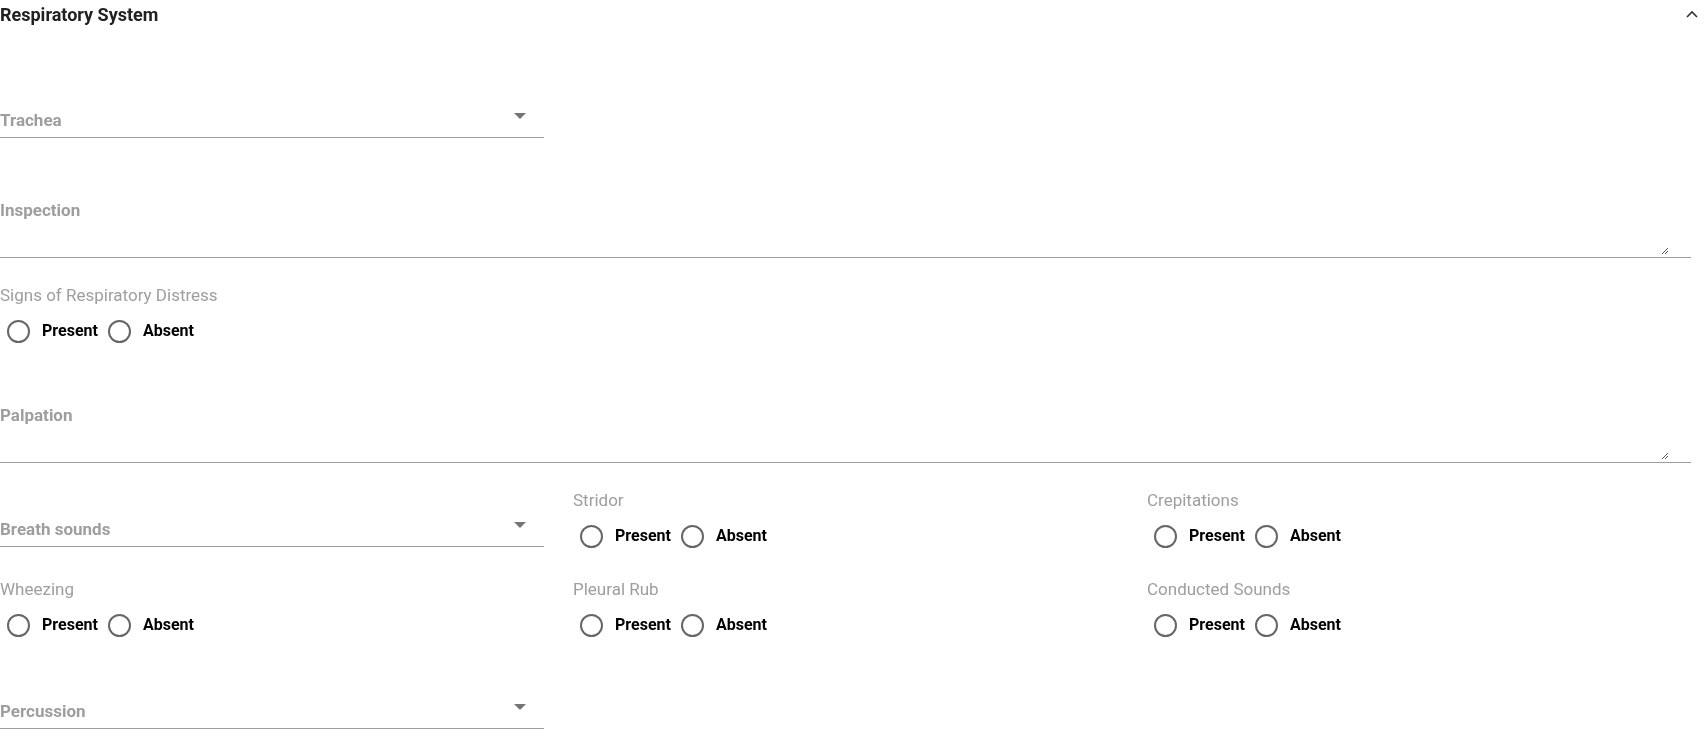 The image size is (1706, 747). Describe the element at coordinates (1193, 500) in the screenshot. I see `field-label: Crepitations` at that location.